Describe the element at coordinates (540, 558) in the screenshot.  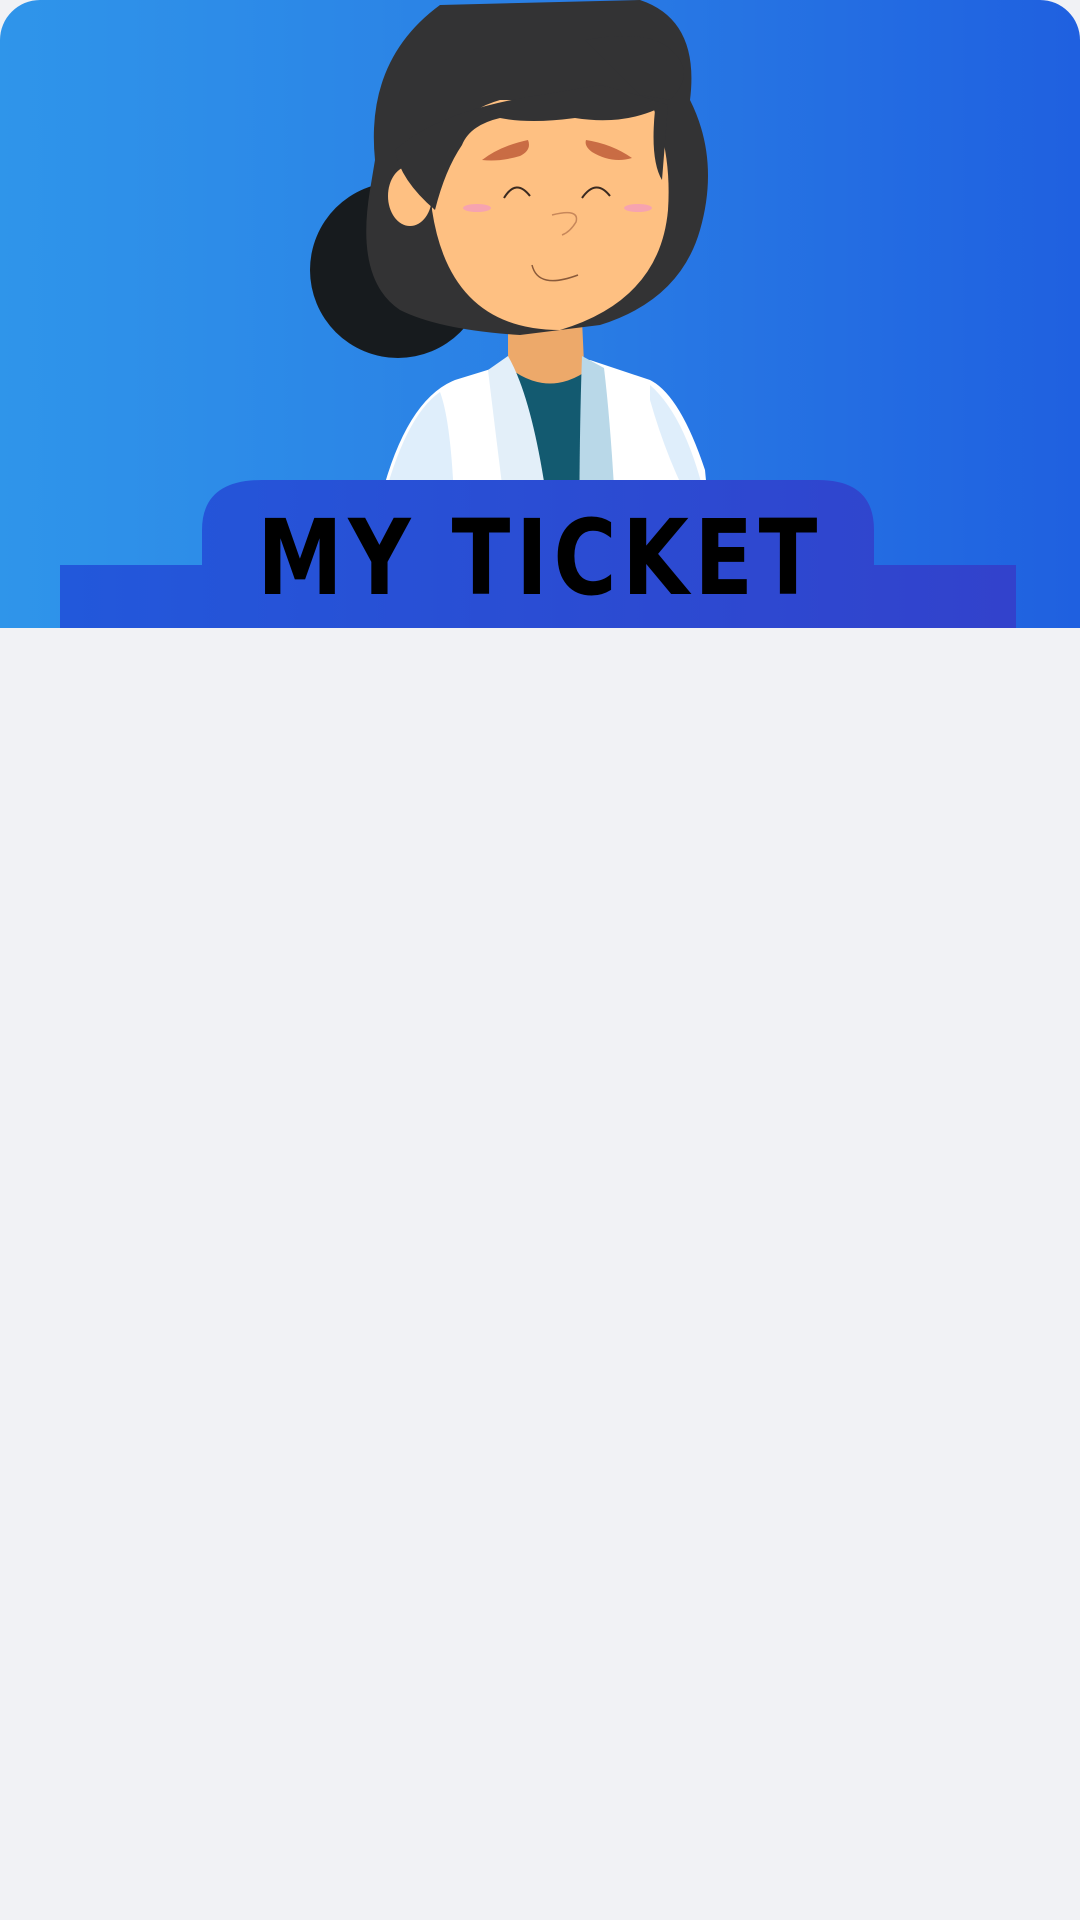
I see `page-title: MY TICKET` at that location.